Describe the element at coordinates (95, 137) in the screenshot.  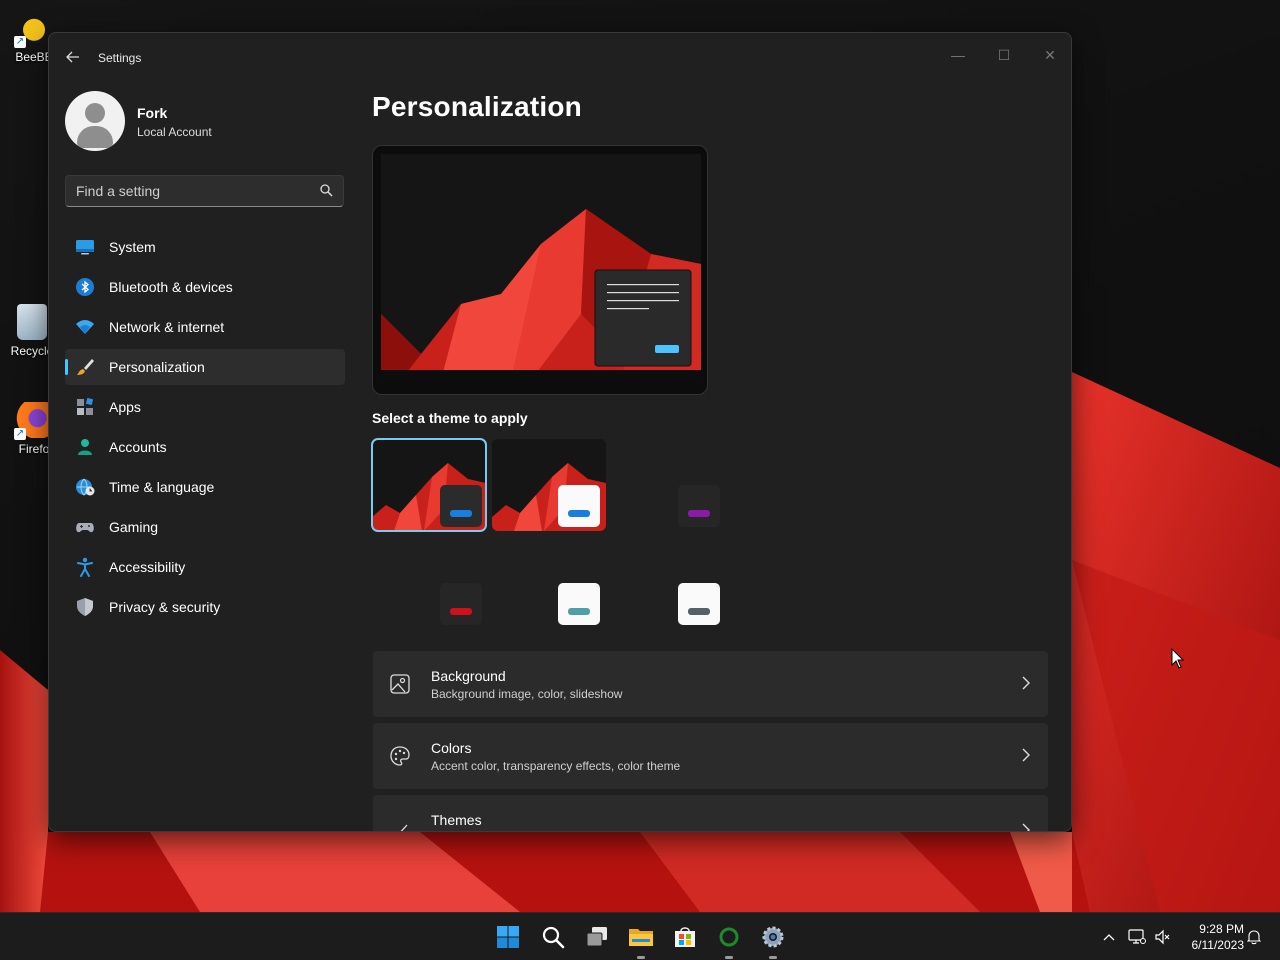
I see `avatar-body` at that location.